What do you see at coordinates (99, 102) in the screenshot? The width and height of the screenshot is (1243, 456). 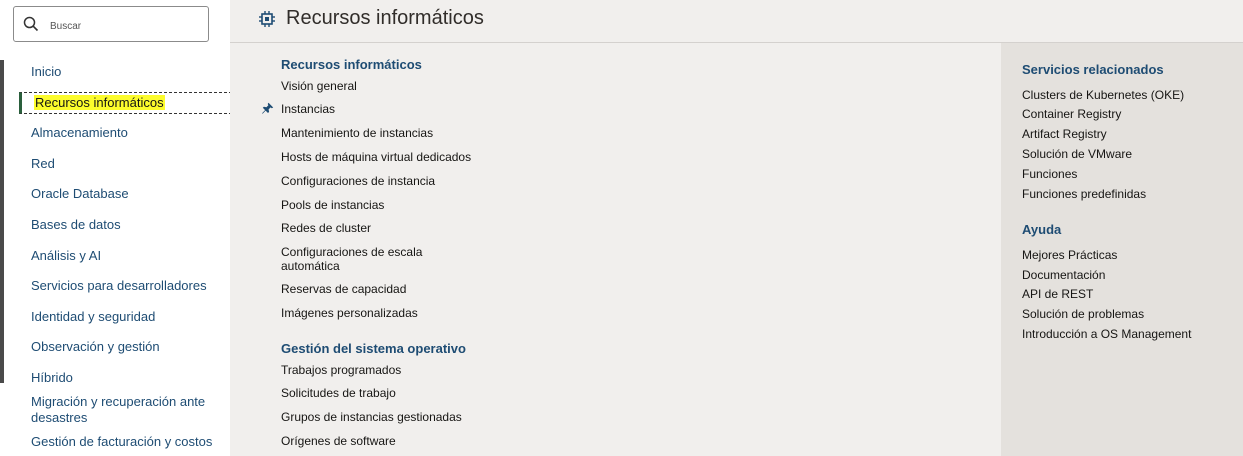 I see `nav-item-label: Recursos informáticos` at bounding box center [99, 102].